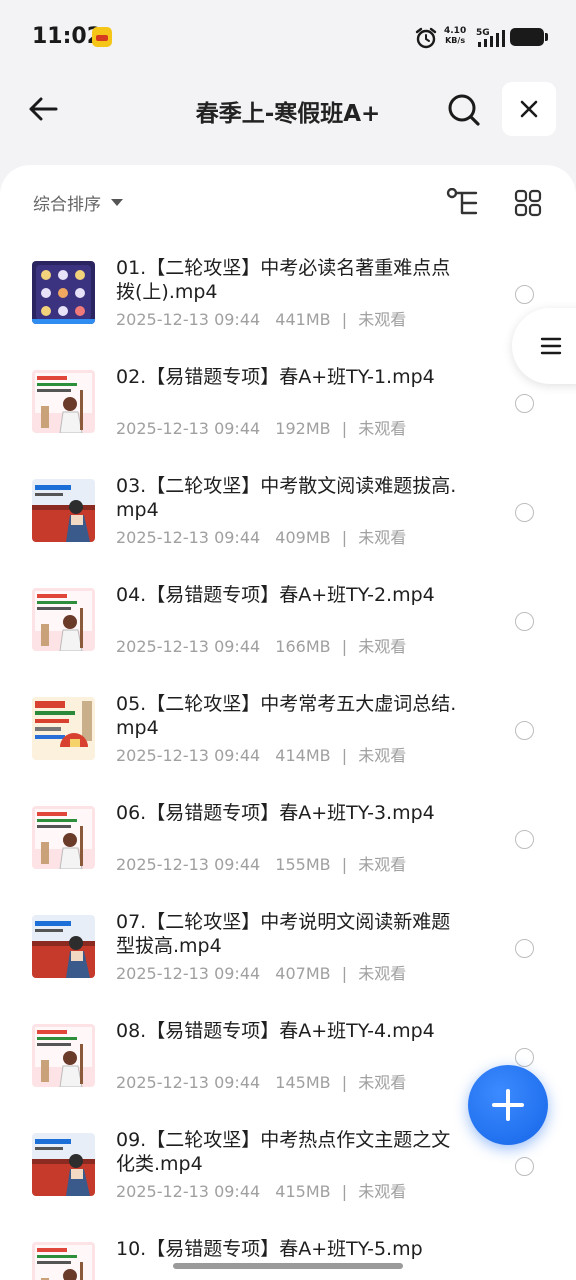  I want to click on close-button, so click(529, 109).